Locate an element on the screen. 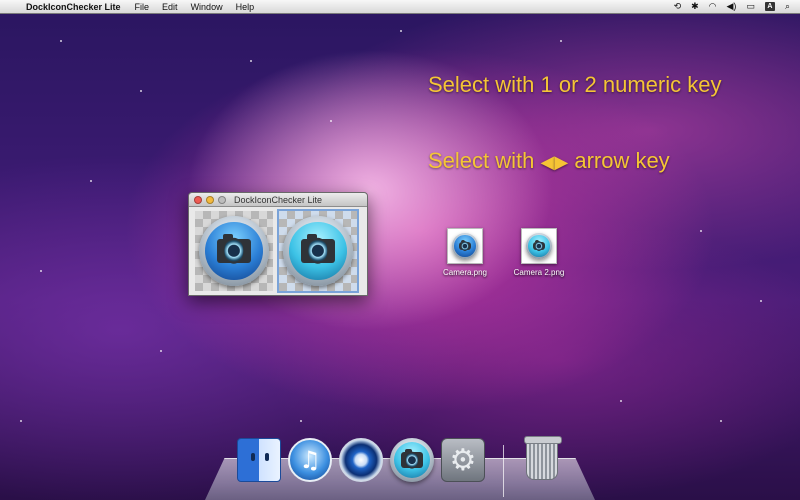 The height and width of the screenshot is (500, 800). dock-item-system-preferences: ⚙ is located at coordinates (463, 460).